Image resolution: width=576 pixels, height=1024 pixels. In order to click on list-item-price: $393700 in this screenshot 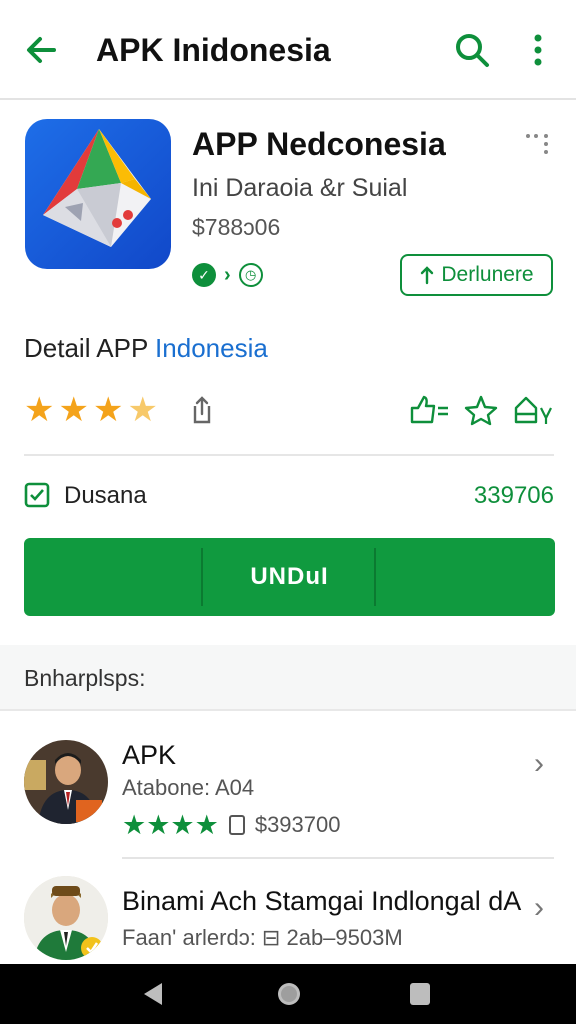, I will do `click(297, 824)`.